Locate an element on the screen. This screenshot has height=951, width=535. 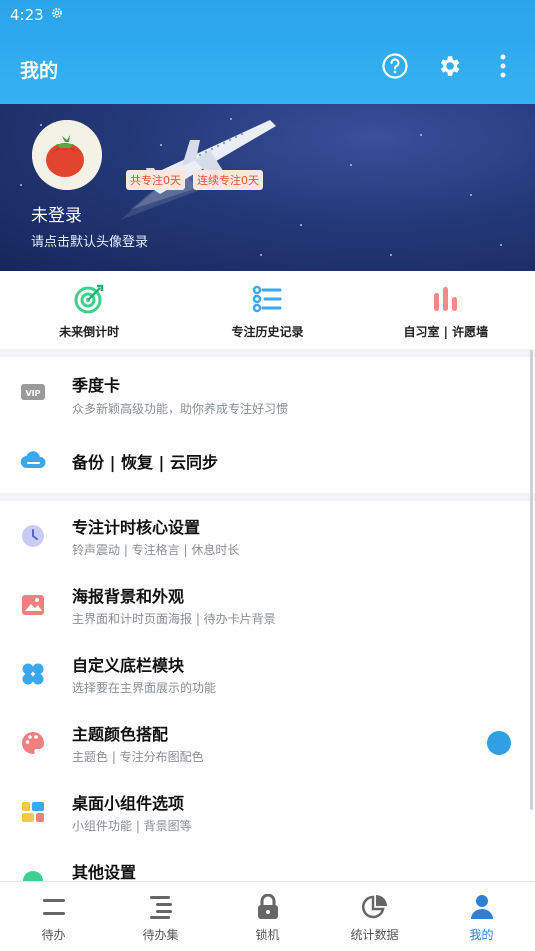
menu-item-title: 备份 | 恢复 | 云同步 is located at coordinates (145, 462).